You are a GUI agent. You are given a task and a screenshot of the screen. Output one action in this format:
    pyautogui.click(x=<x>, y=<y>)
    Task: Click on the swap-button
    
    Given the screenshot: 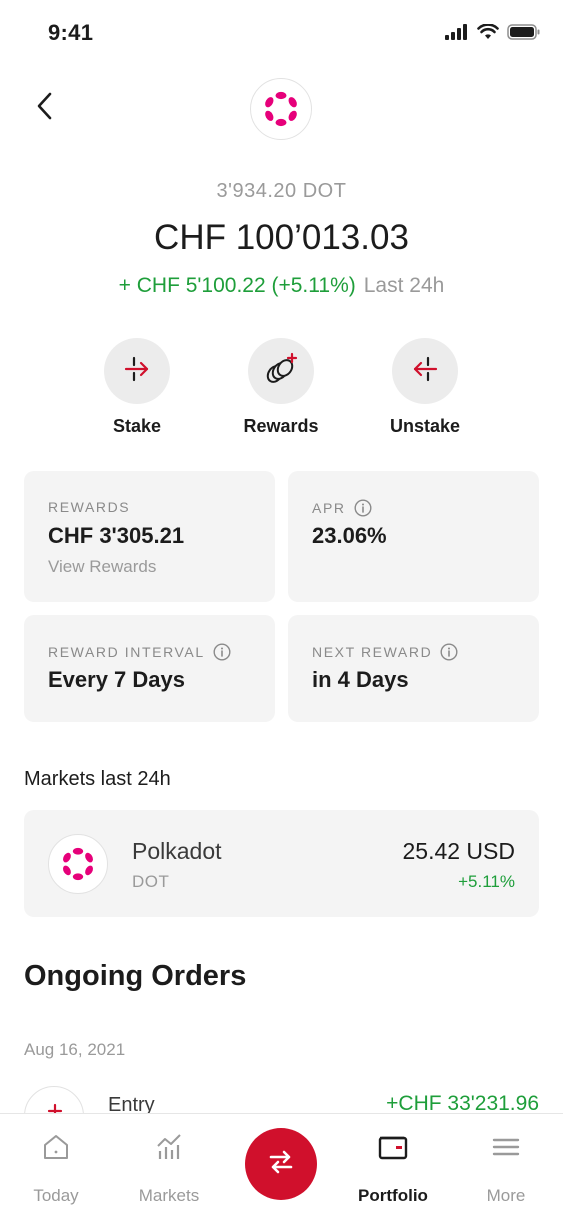 What is the action you would take?
    pyautogui.click(x=281, y=1164)
    